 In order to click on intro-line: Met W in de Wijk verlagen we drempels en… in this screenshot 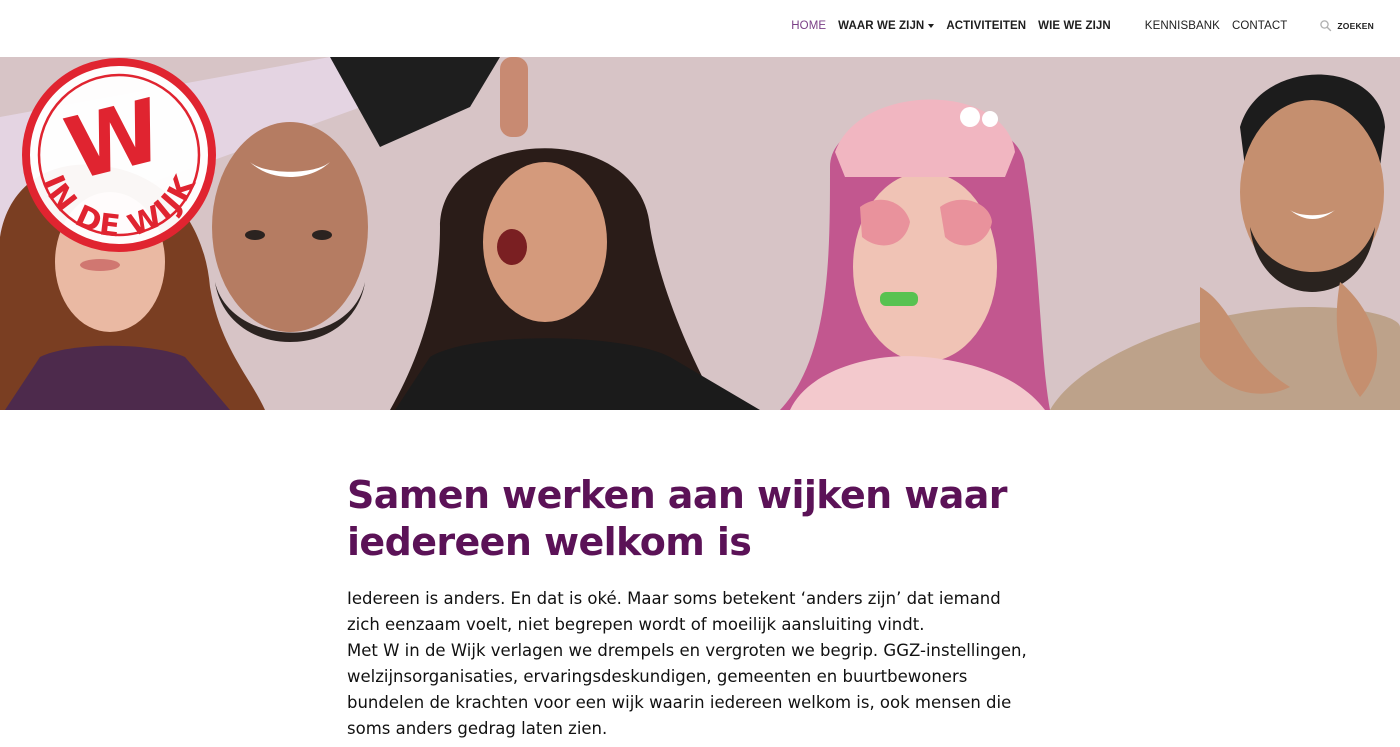, I will do `click(687, 650)`.